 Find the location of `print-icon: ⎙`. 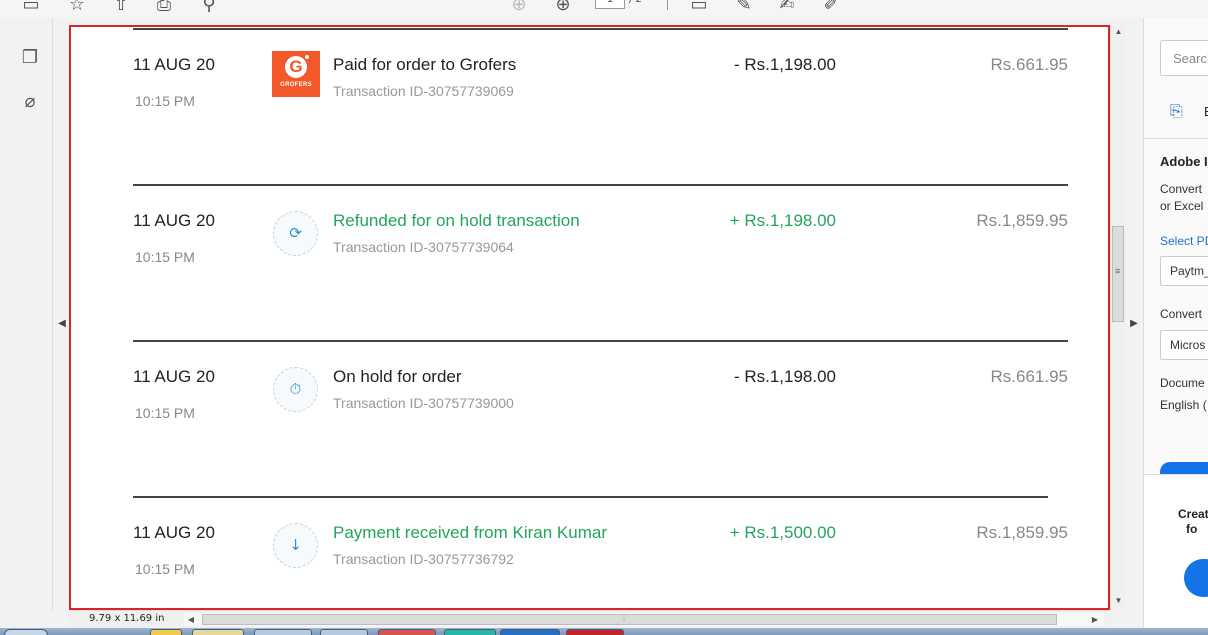

print-icon: ⎙ is located at coordinates (164, 8).